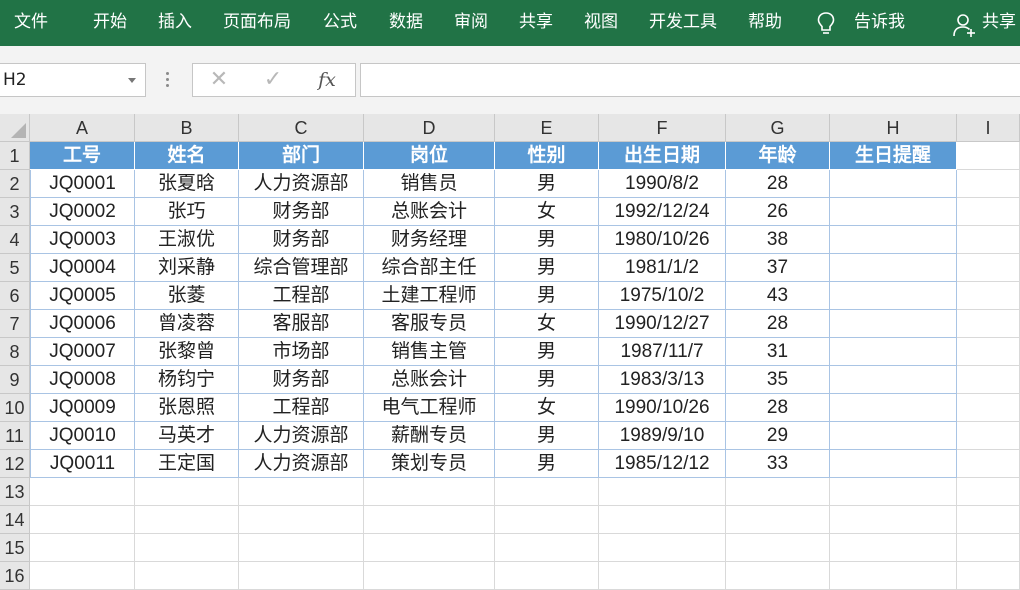 Image resolution: width=1020 pixels, height=590 pixels. I want to click on table-cell: 马英才, so click(187, 436).